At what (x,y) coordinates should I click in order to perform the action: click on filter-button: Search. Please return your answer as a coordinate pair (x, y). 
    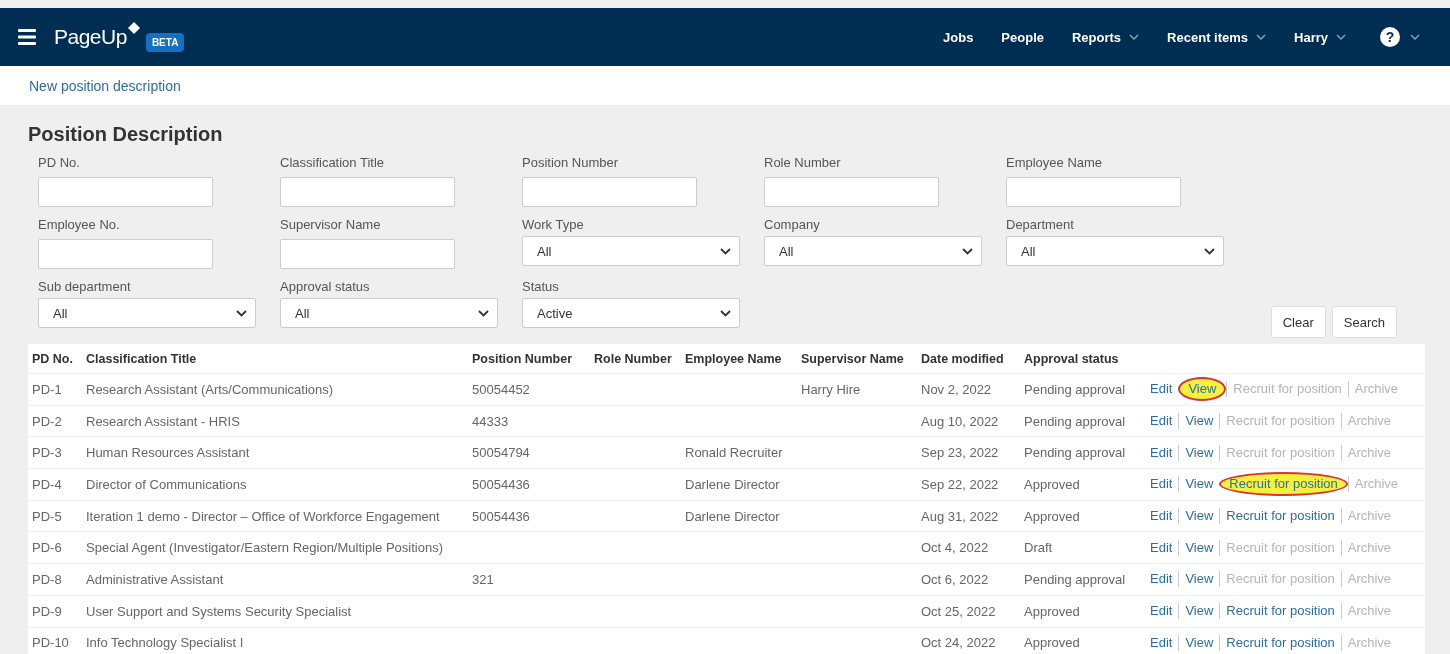
    Looking at the image, I should click on (1364, 322).